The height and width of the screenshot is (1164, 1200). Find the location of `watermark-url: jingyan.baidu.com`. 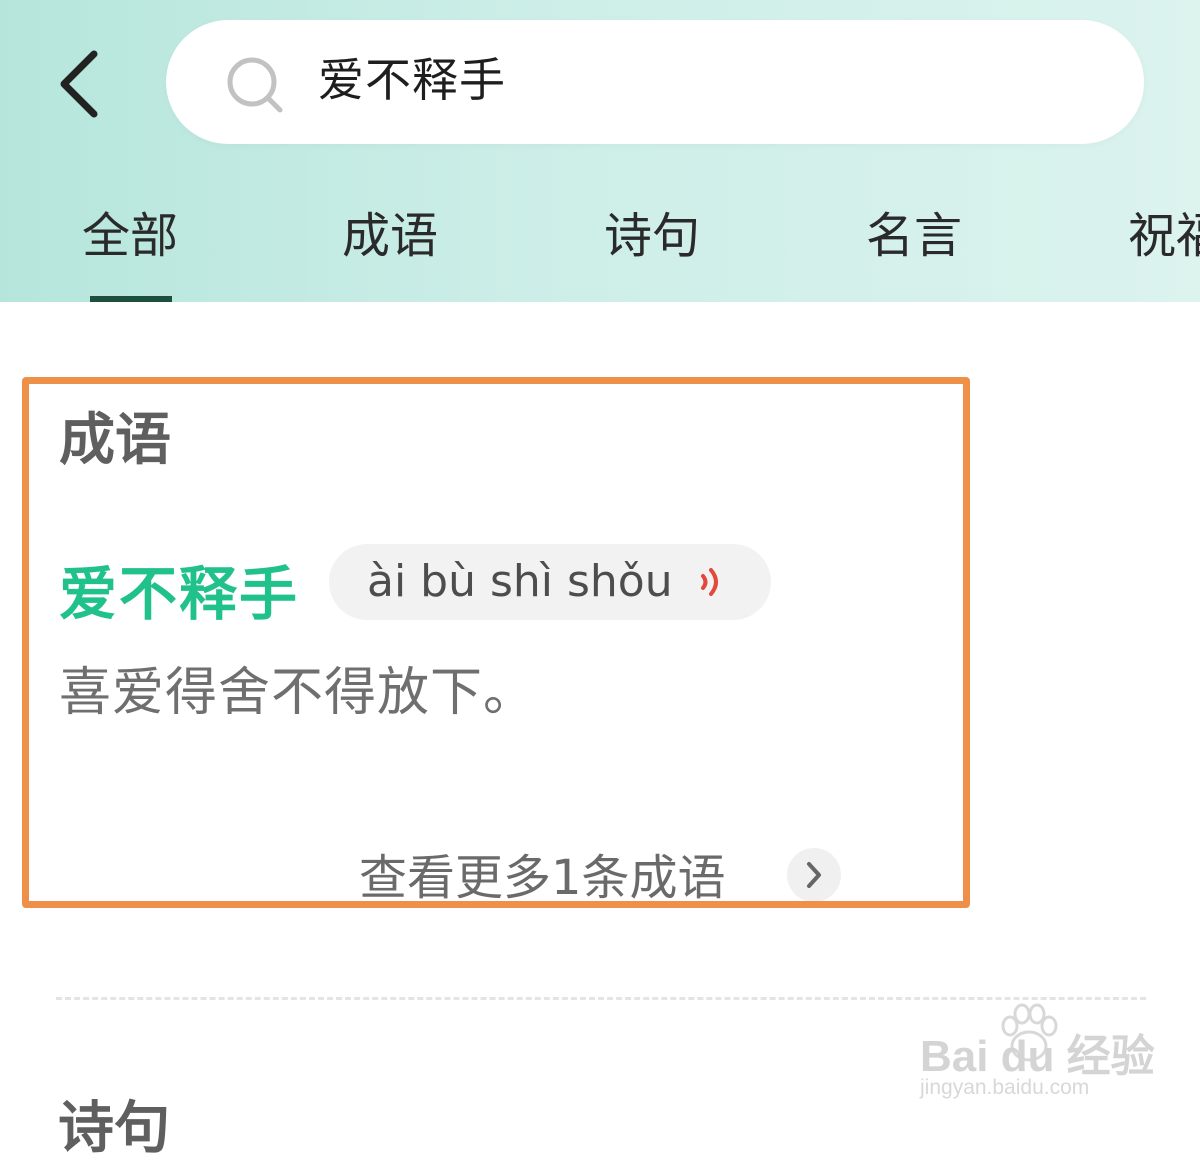

watermark-url: jingyan.baidu.com is located at coordinates (1005, 1087).